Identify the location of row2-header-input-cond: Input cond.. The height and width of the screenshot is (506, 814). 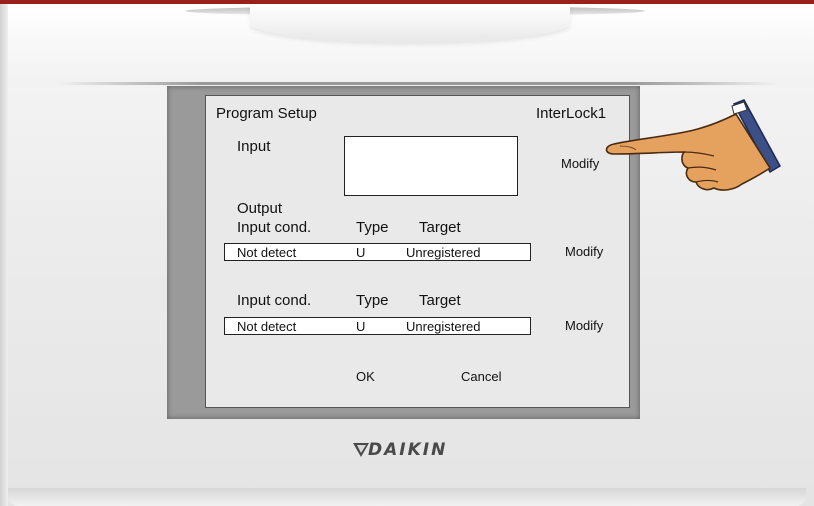
(274, 300).